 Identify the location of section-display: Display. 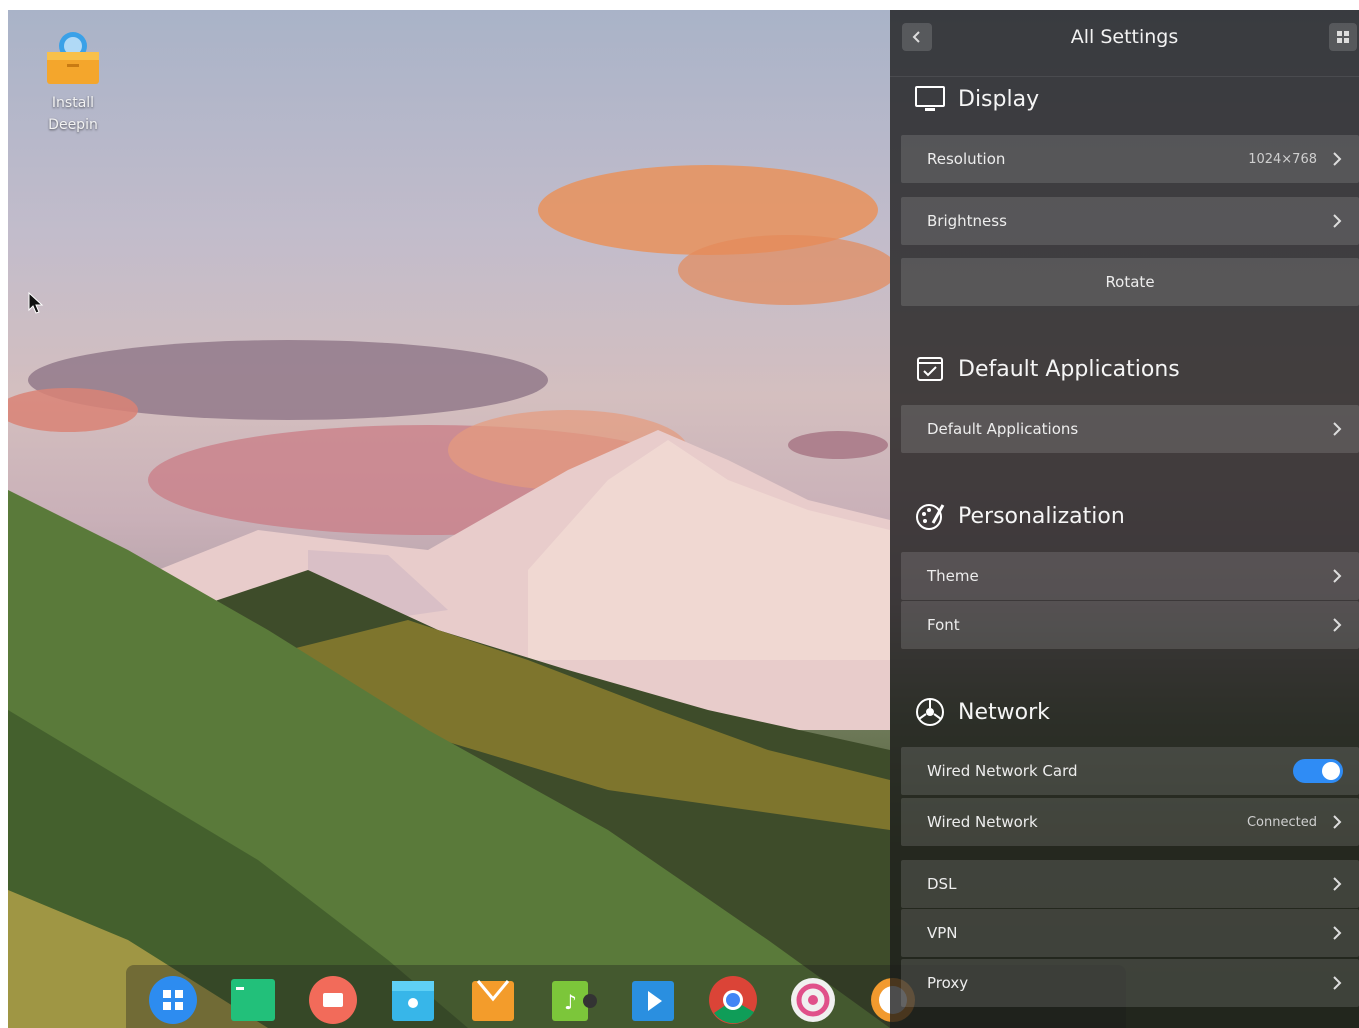
(976, 99).